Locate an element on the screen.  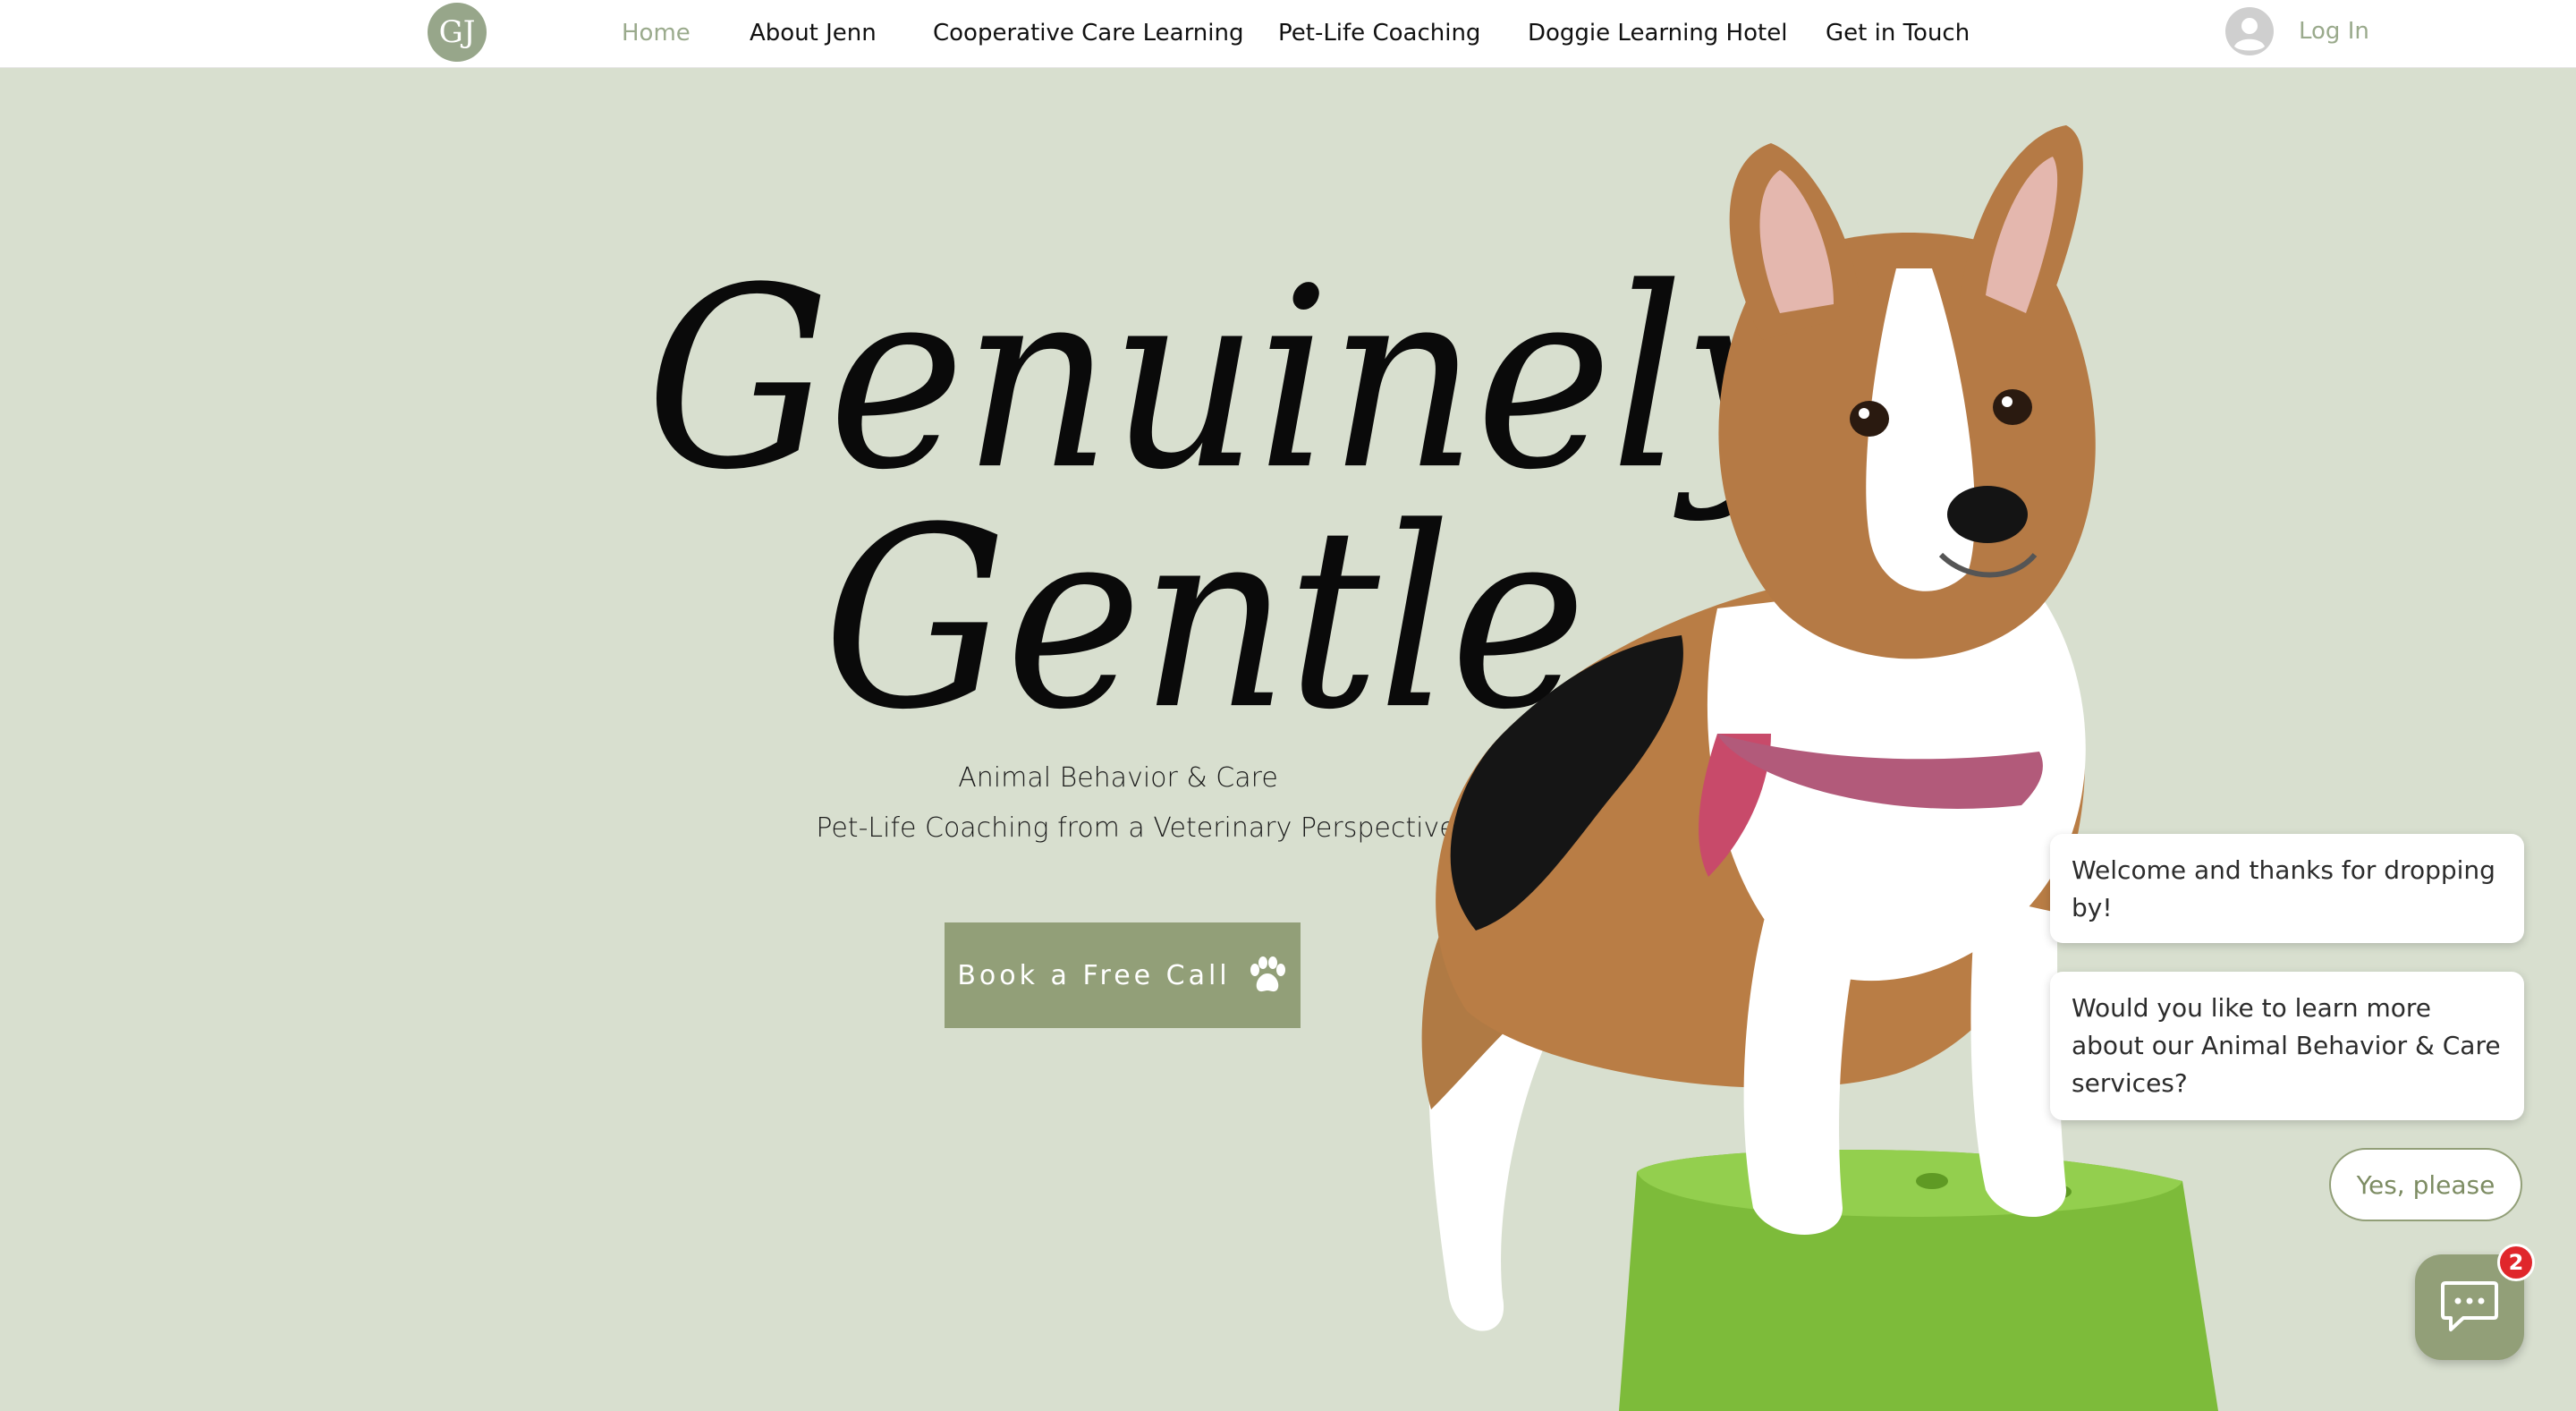
nav-pet-life-coaching: Pet-Life Coaching is located at coordinates (1379, 33).